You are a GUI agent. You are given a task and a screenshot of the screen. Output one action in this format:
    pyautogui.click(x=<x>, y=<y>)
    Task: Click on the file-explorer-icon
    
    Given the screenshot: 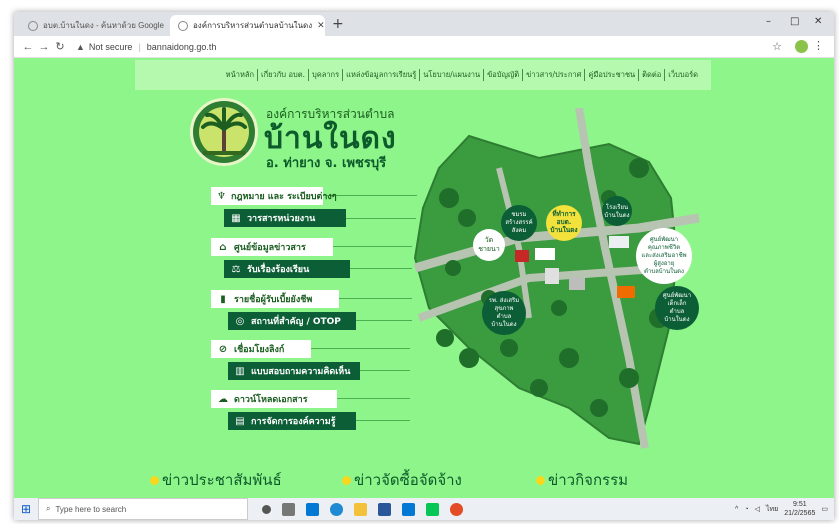 What is the action you would take?
    pyautogui.click(x=360, y=509)
    